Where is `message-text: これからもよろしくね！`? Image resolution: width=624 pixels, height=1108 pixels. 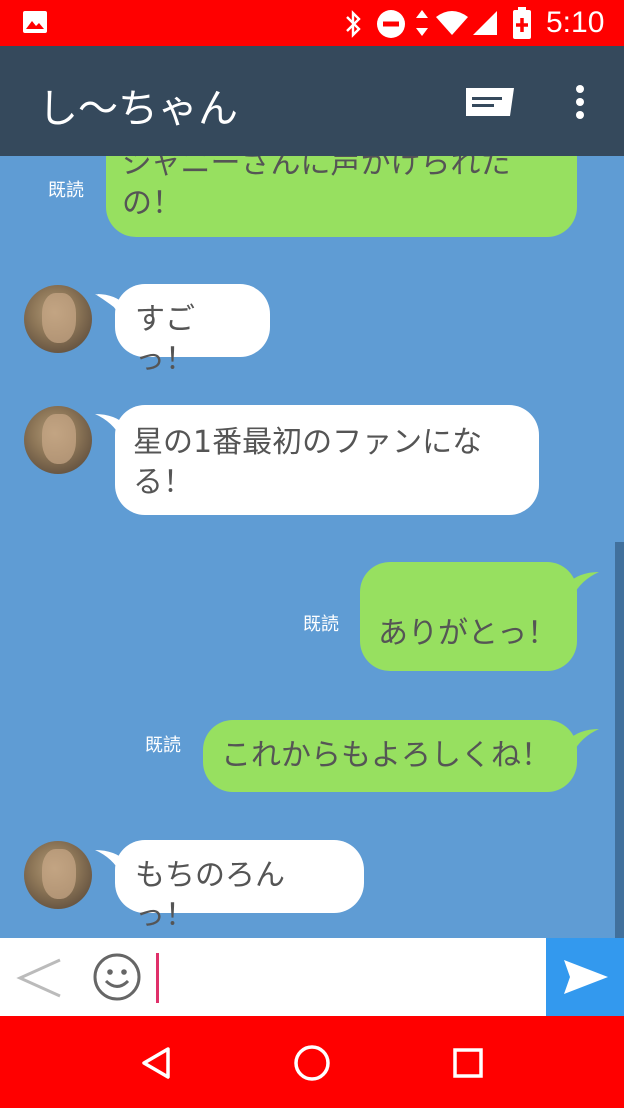 message-text: これからもよろしくね！ is located at coordinates (386, 755).